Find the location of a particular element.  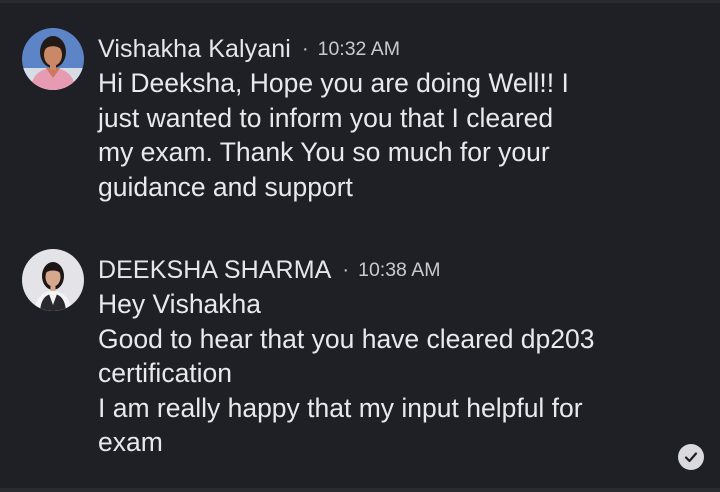

avatar-vishakha-image is located at coordinates (53, 59).